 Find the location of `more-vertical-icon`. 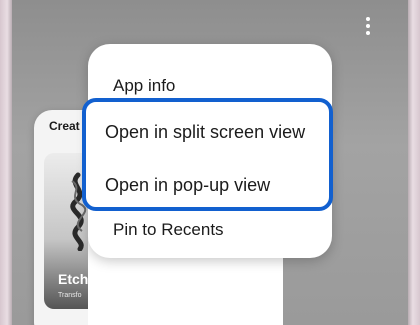

more-vertical-icon is located at coordinates (368, 28).